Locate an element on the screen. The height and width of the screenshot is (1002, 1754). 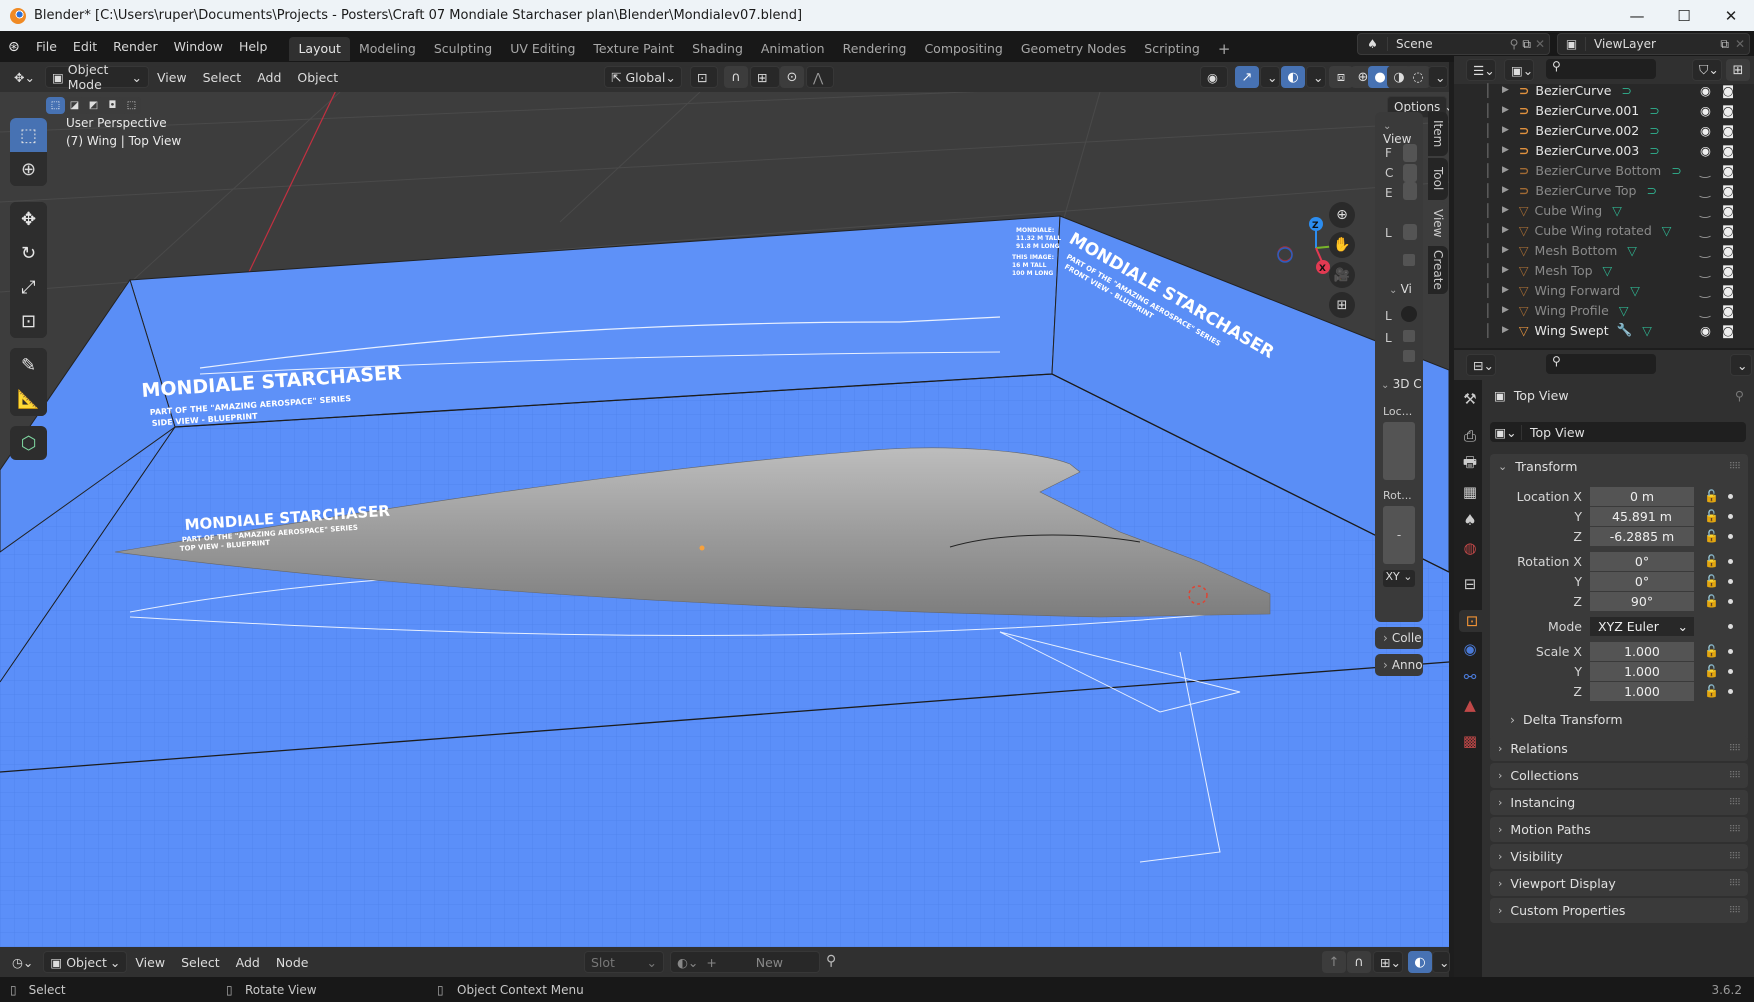
object-name-field: ▣⌄ Top View is located at coordinates (1618, 432).